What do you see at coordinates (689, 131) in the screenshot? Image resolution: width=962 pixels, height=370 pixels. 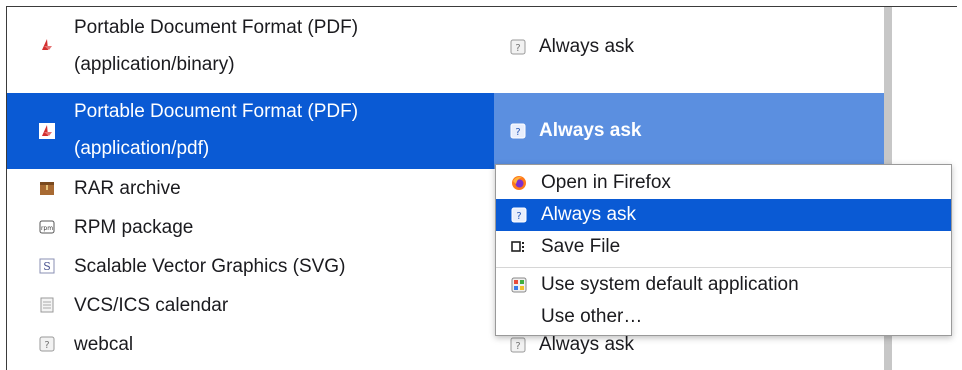 I see `action-dropdown: ? Always ask` at bounding box center [689, 131].